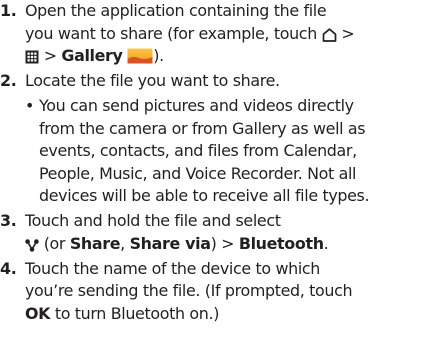  What do you see at coordinates (8, 220) in the screenshot?
I see `step-number: 3.` at bounding box center [8, 220].